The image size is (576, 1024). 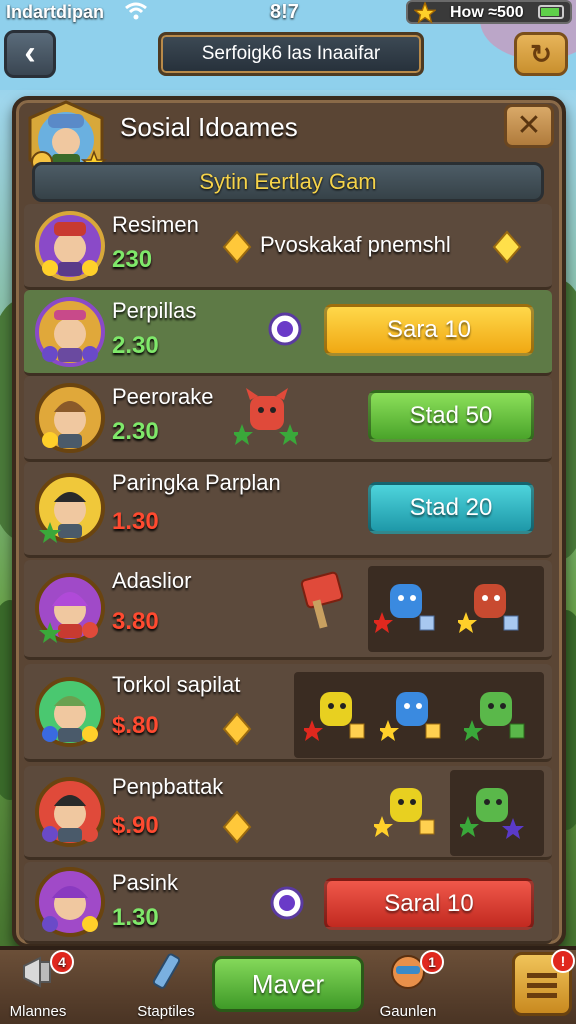 What do you see at coordinates (543, 982) in the screenshot?
I see `menu-button: !` at bounding box center [543, 982].